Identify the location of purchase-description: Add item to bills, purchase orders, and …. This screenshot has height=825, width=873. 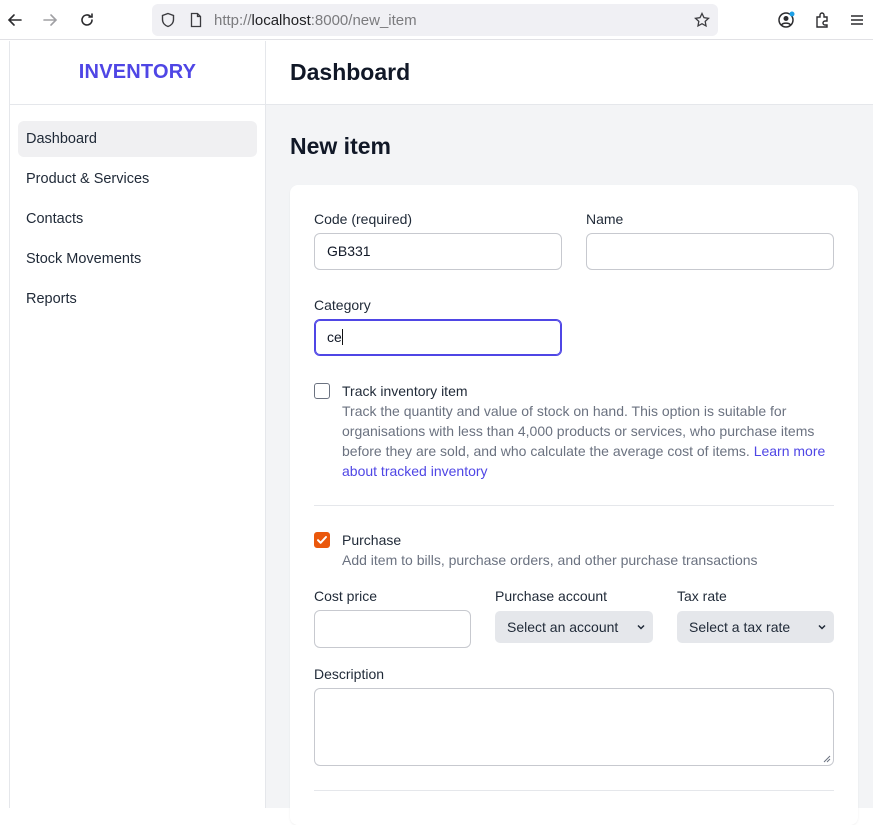
(550, 560).